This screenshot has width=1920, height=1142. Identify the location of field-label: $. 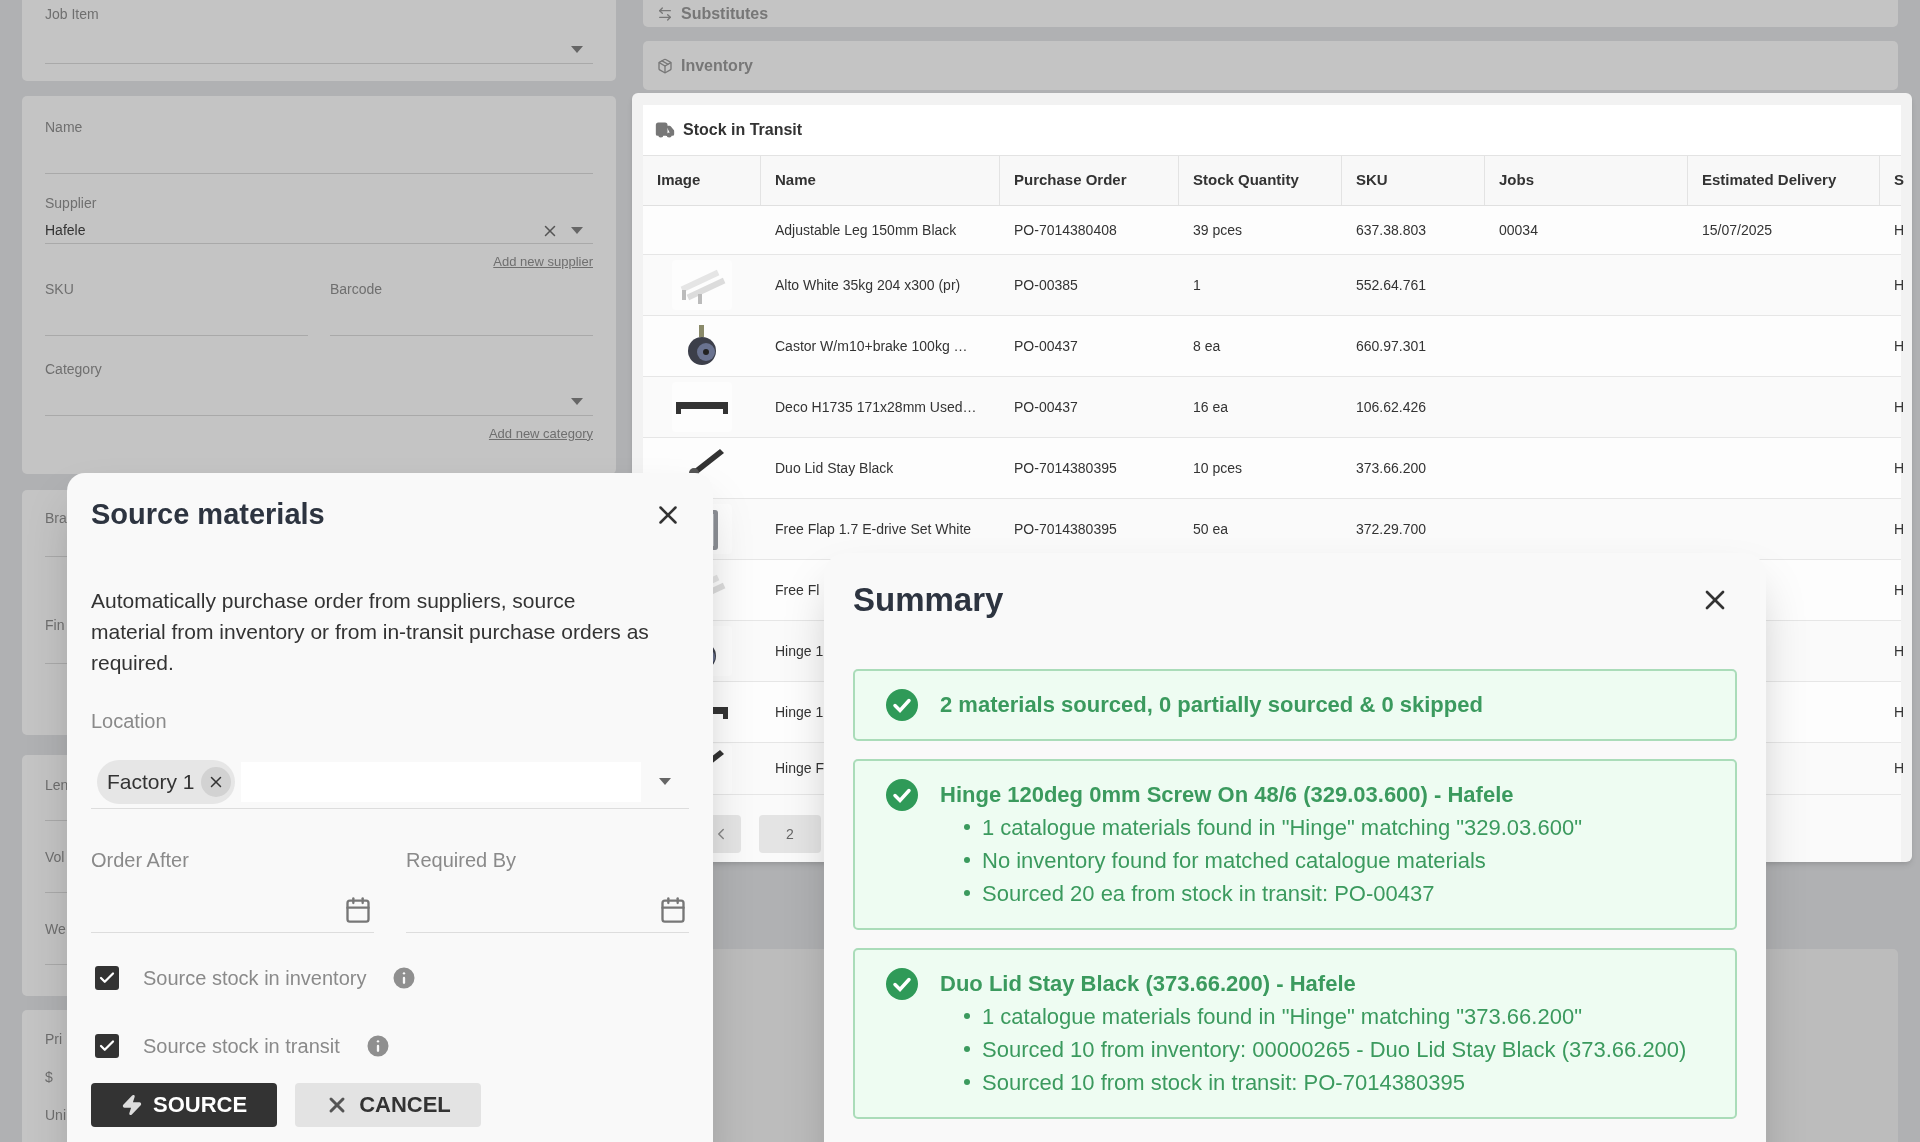
(49, 1077).